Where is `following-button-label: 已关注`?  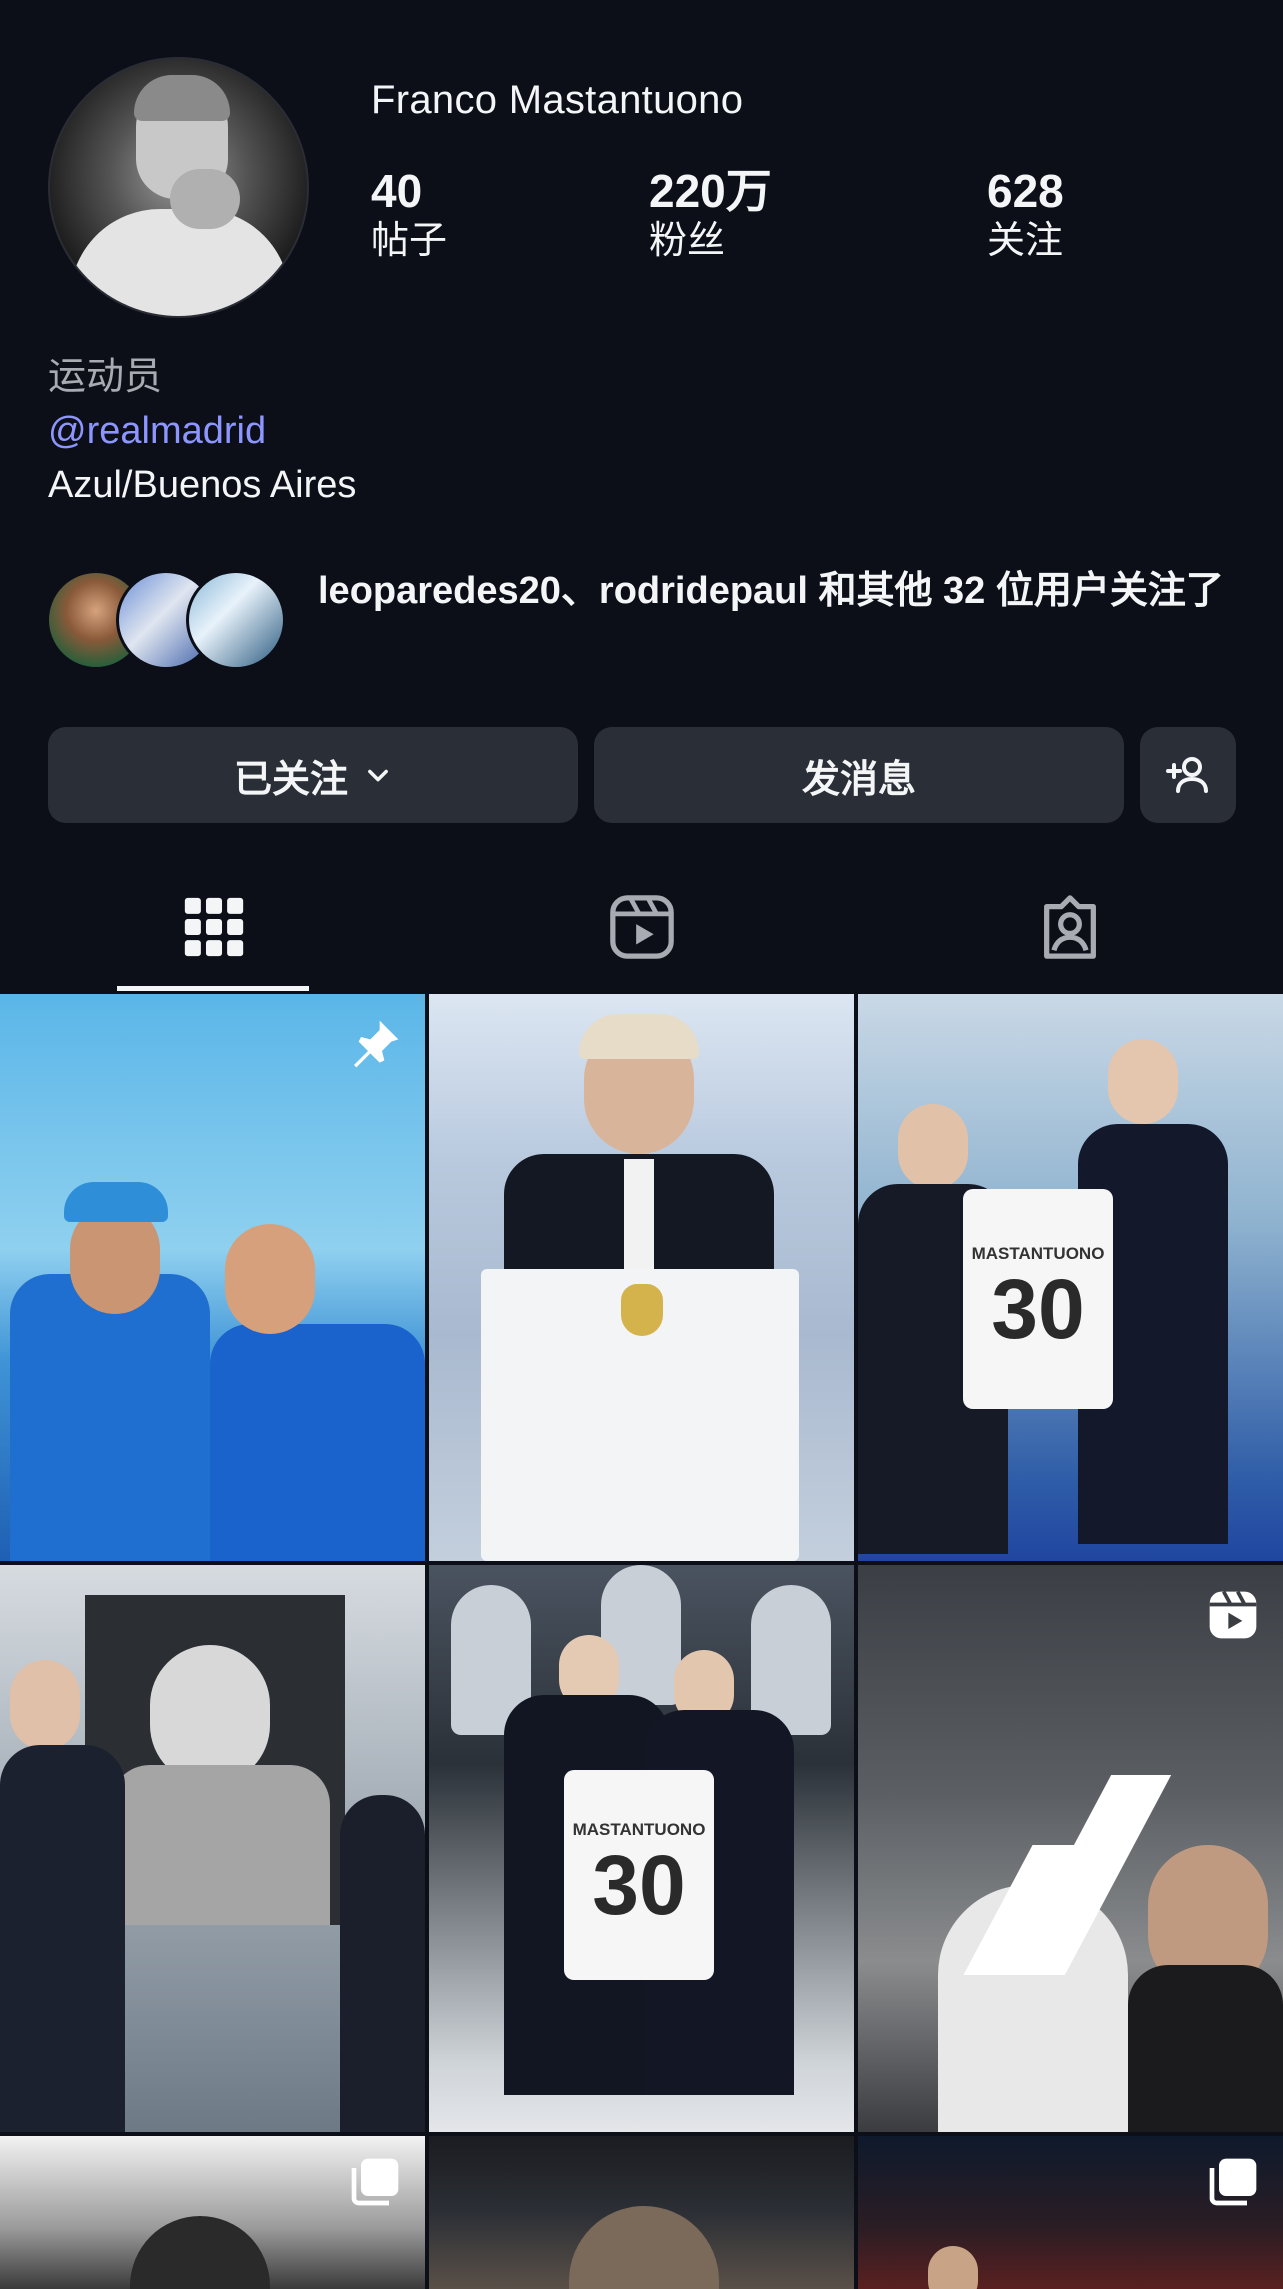 following-button-label: 已关注 is located at coordinates (290, 779).